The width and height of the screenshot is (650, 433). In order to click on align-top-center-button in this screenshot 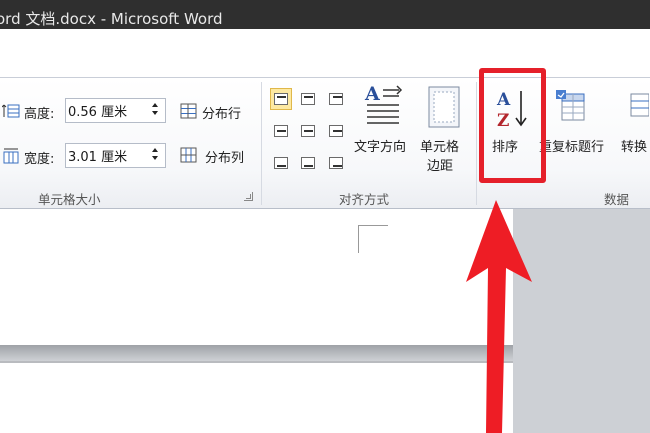, I will do `click(308, 99)`.